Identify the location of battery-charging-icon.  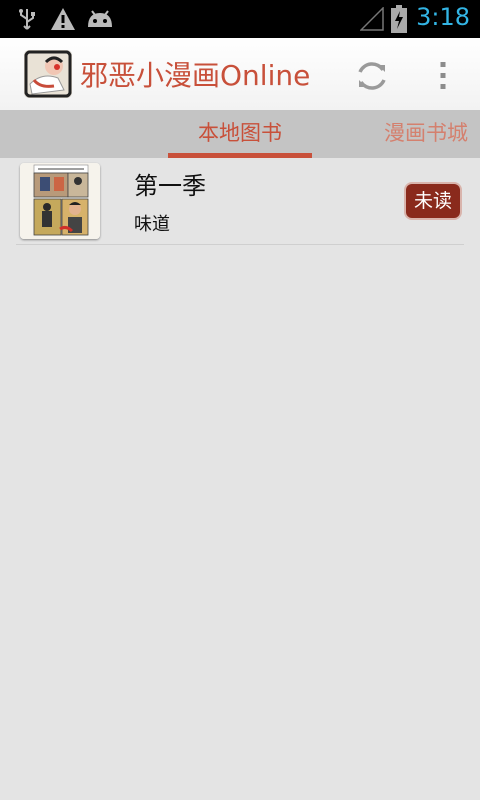
(399, 19).